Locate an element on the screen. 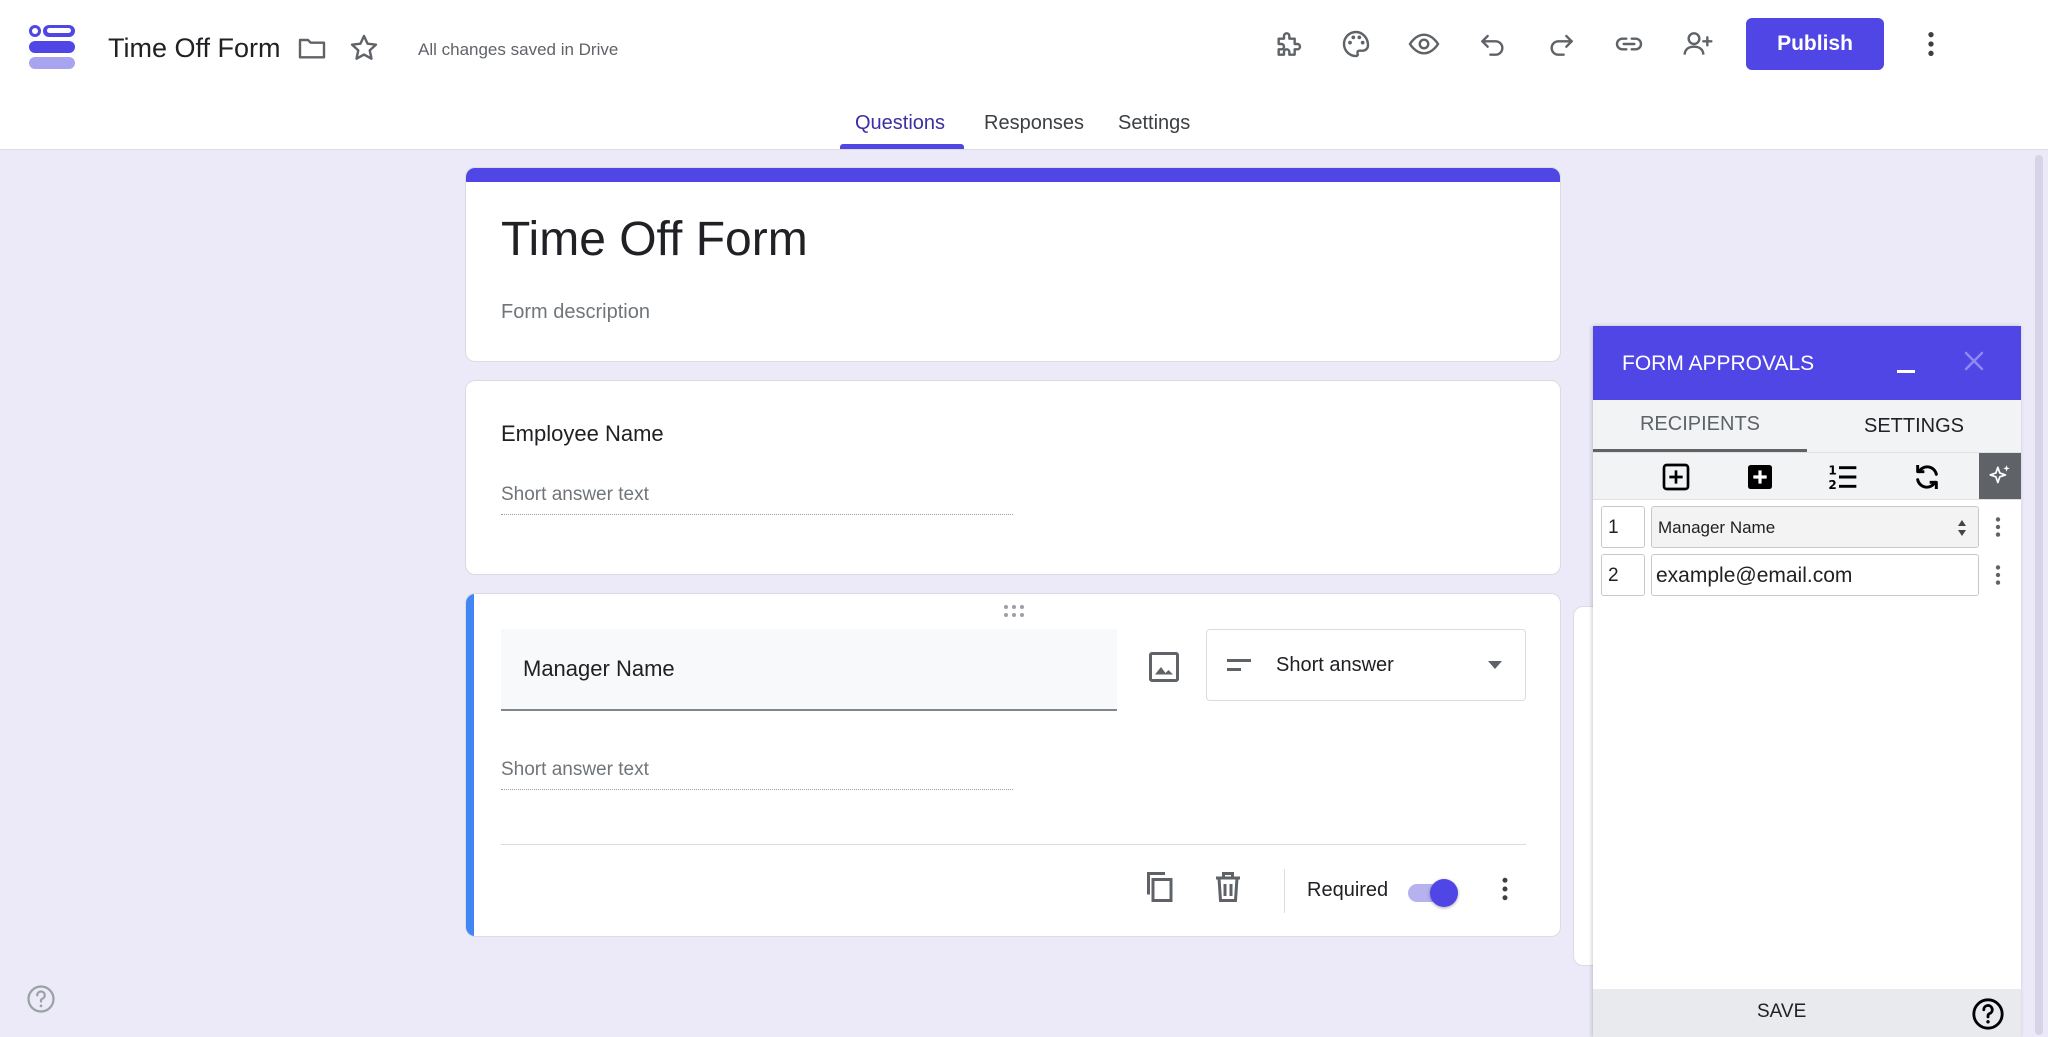 Image resolution: width=2048 pixels, height=1037 pixels. drag-handle-icon is located at coordinates (1014, 611).